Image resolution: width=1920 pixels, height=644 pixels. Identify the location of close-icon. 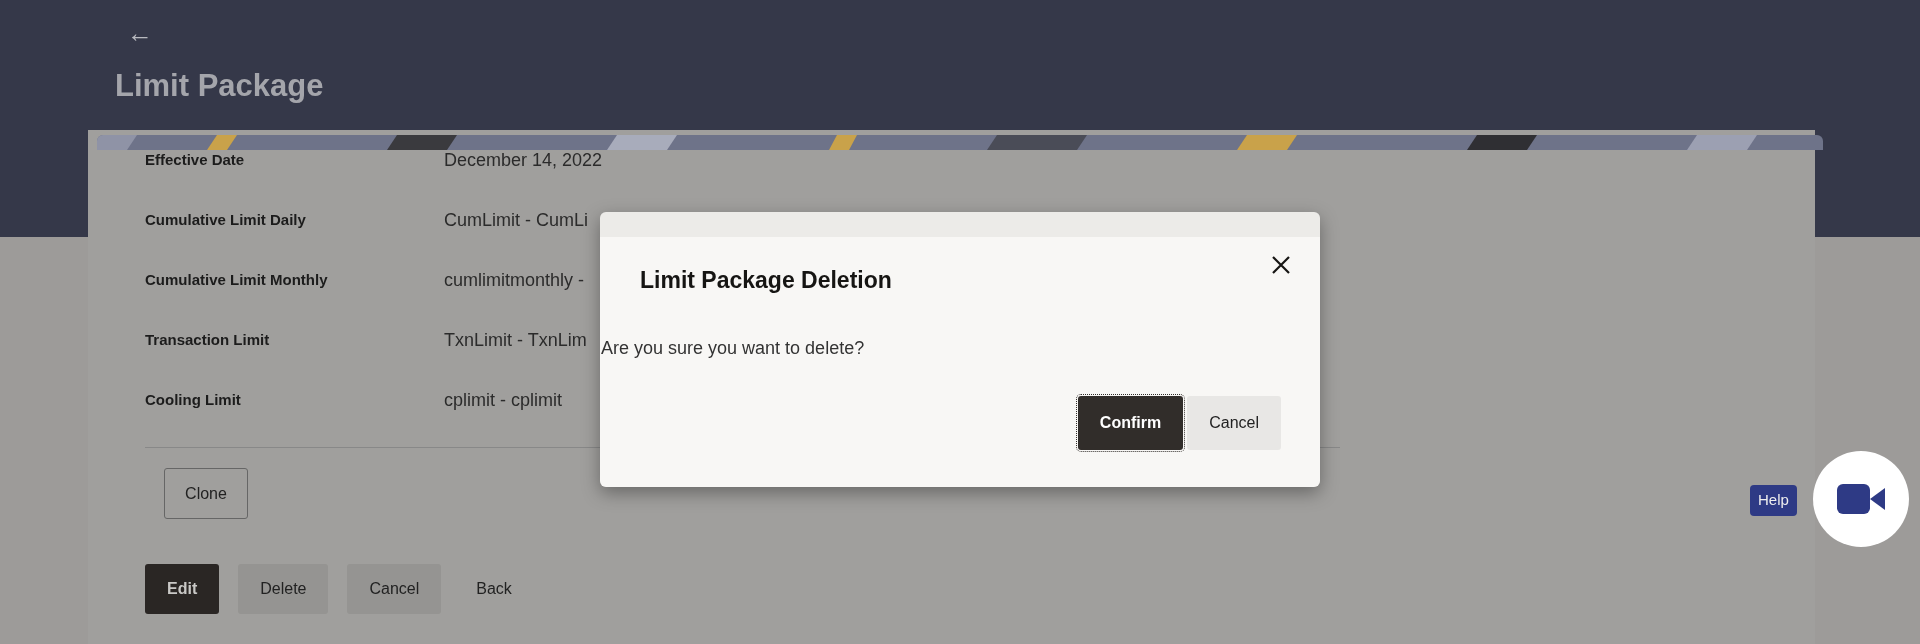
(1281, 265).